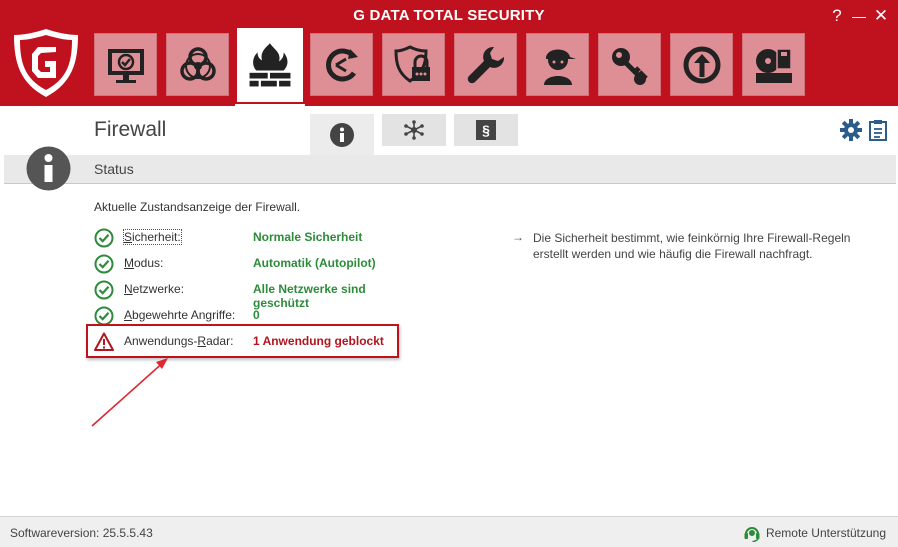 The image size is (898, 547). Describe the element at coordinates (249, 294) in the screenshot. I see `status-row-netzwerke: Netzwerke: Alle Netzwerke sind geschützt` at that location.